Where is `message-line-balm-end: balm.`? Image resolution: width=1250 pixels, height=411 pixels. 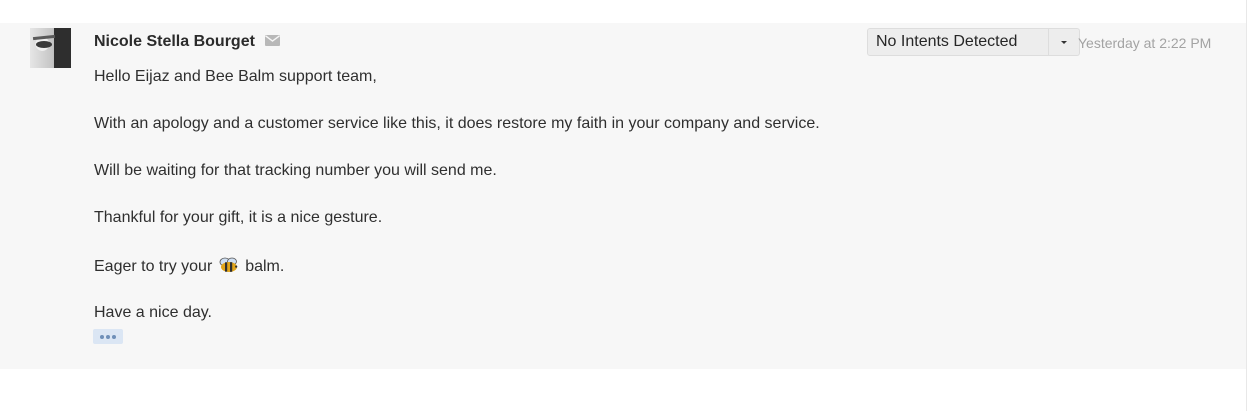
message-line-balm-end: balm. is located at coordinates (265, 266).